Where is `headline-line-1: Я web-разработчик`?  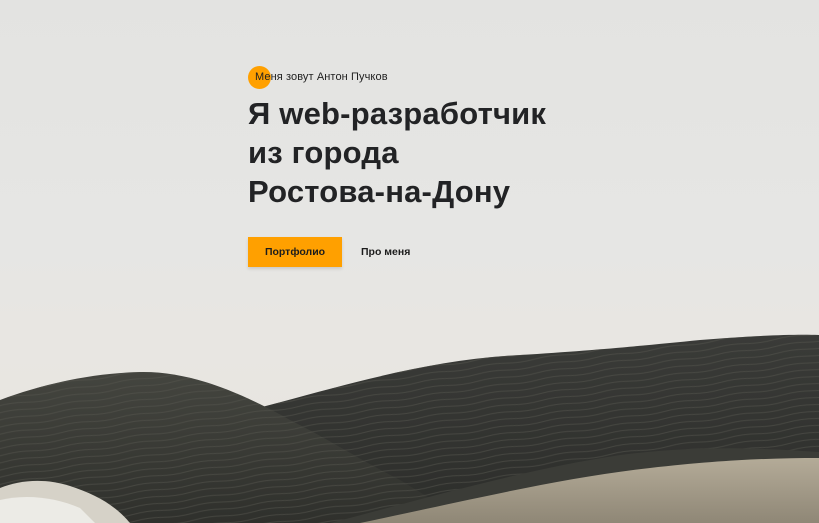 headline-line-1: Я web-разработчик is located at coordinates (458, 113).